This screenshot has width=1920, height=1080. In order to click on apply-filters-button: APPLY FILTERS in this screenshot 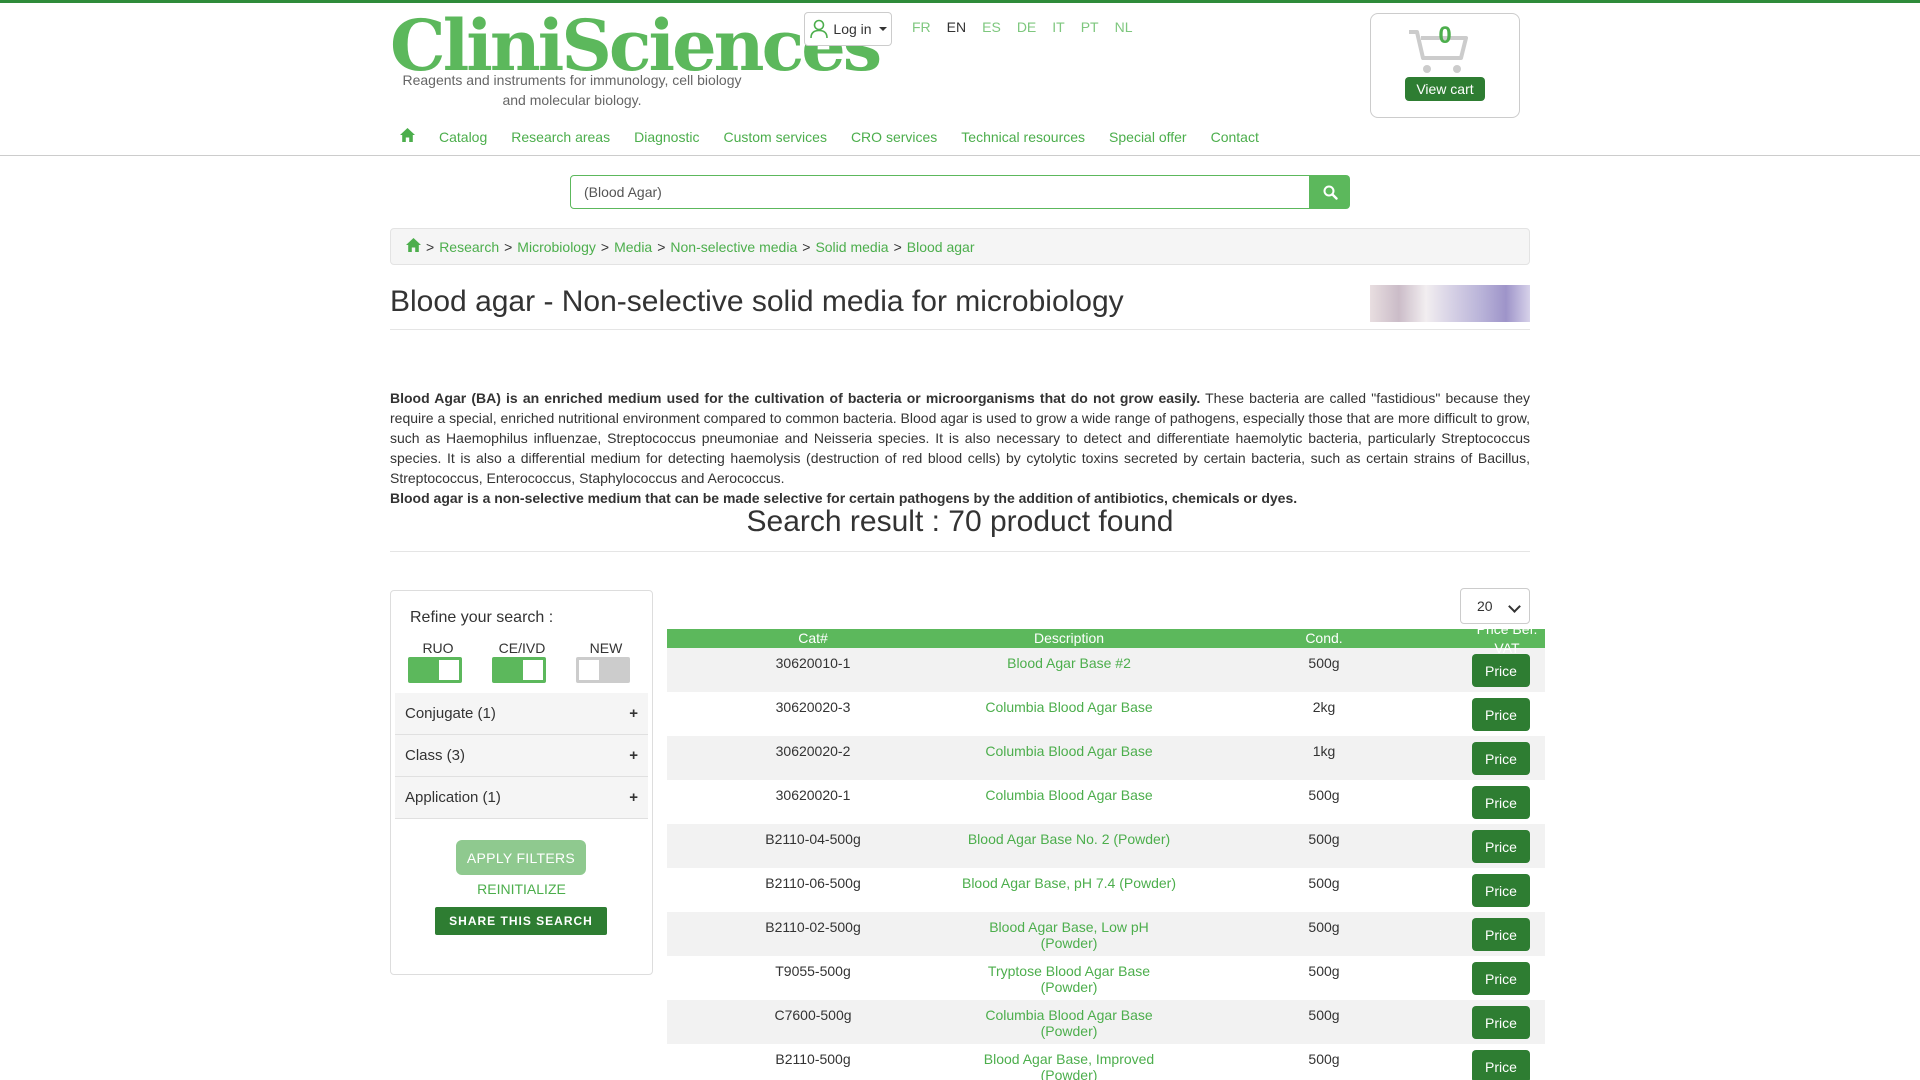, I will do `click(521, 857)`.